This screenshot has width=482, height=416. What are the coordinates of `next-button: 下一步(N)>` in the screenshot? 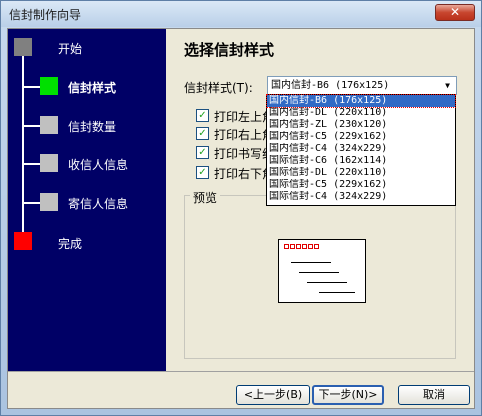 It's located at (348, 395).